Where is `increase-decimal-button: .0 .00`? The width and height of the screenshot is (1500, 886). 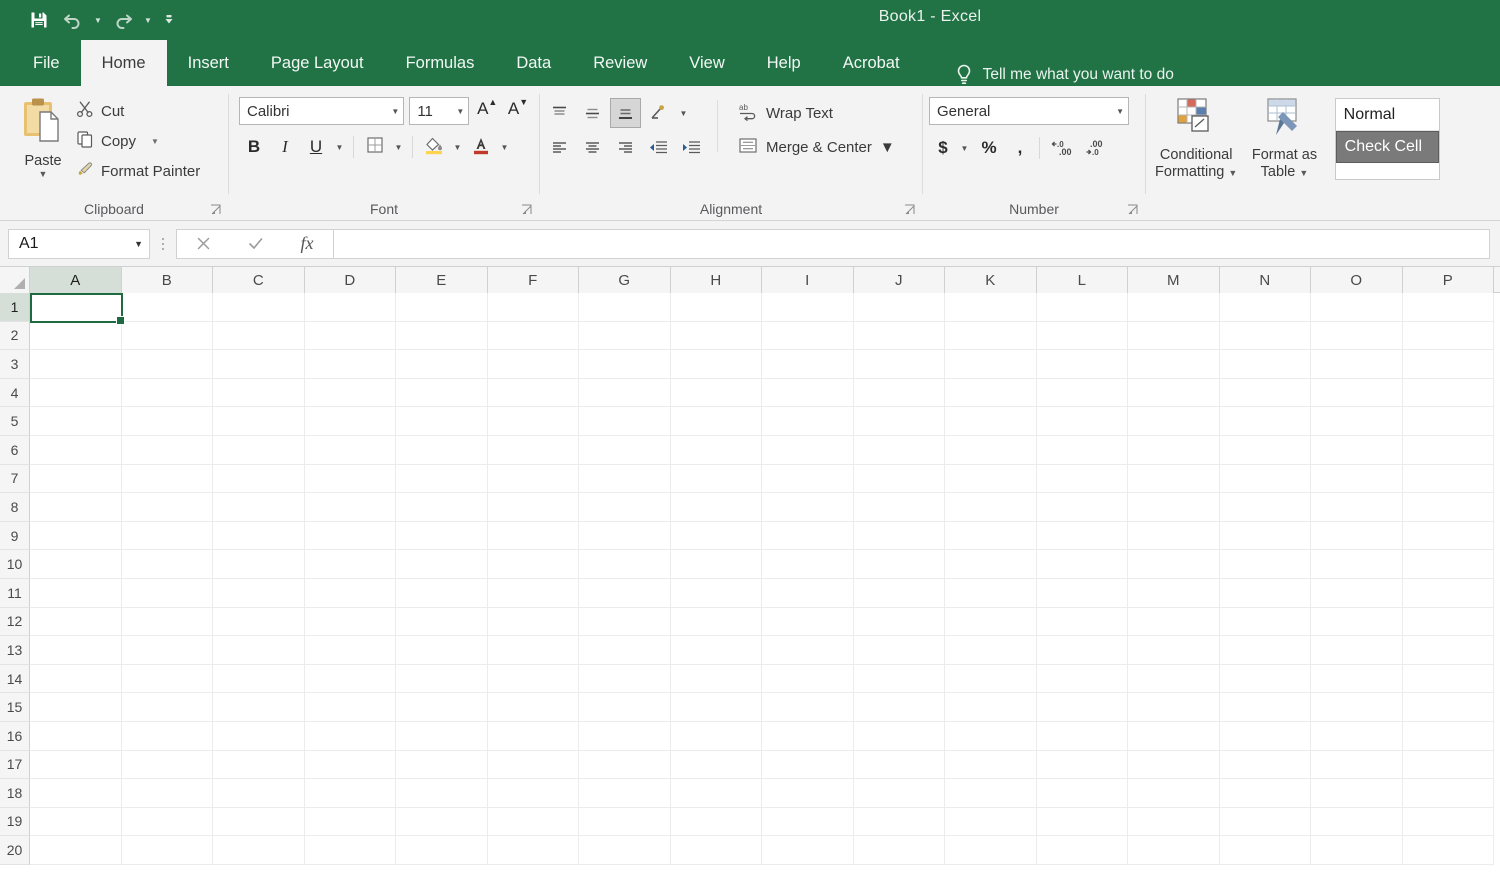 increase-decimal-button: .0 .00 is located at coordinates (1062, 148).